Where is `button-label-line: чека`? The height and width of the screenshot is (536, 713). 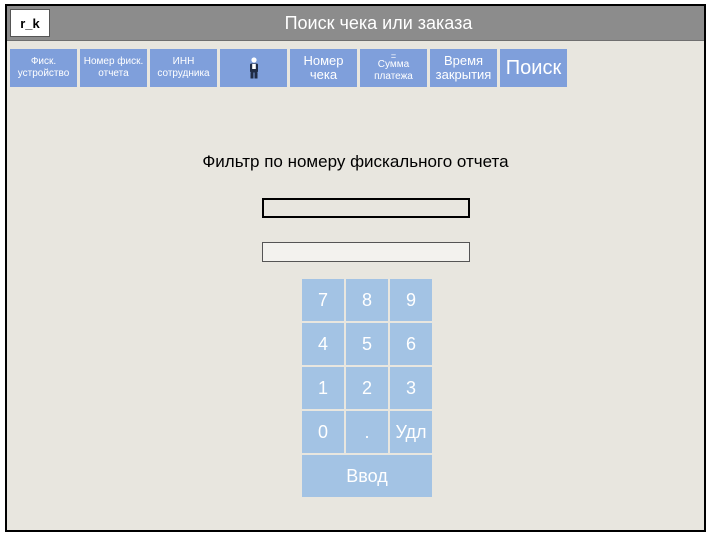 button-label-line: чека is located at coordinates (323, 74).